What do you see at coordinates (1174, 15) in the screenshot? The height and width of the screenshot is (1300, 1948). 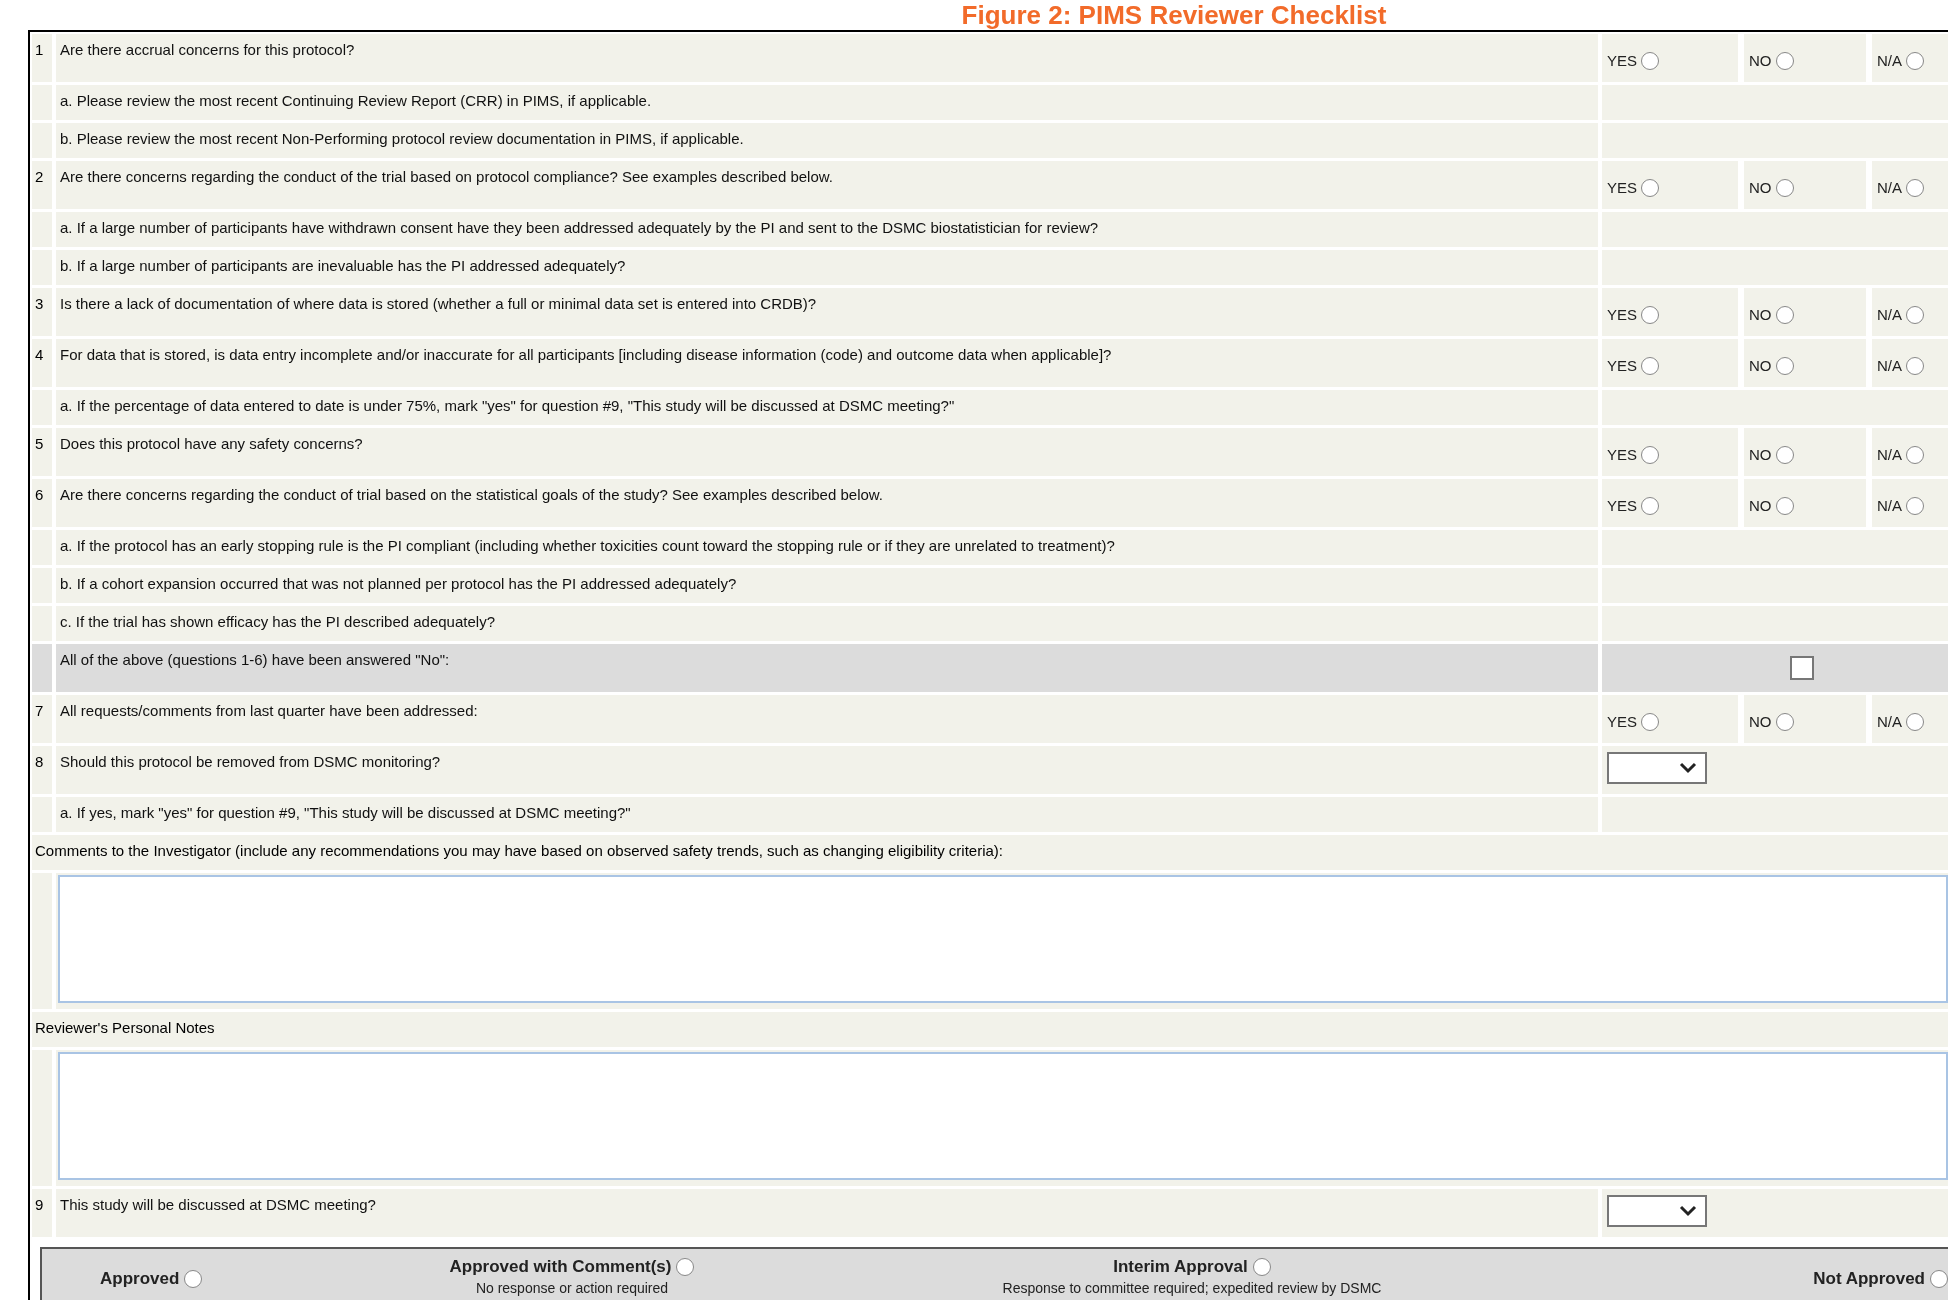 I see `figure-title: Figure 2: PIMS Reviewer Checklist` at bounding box center [1174, 15].